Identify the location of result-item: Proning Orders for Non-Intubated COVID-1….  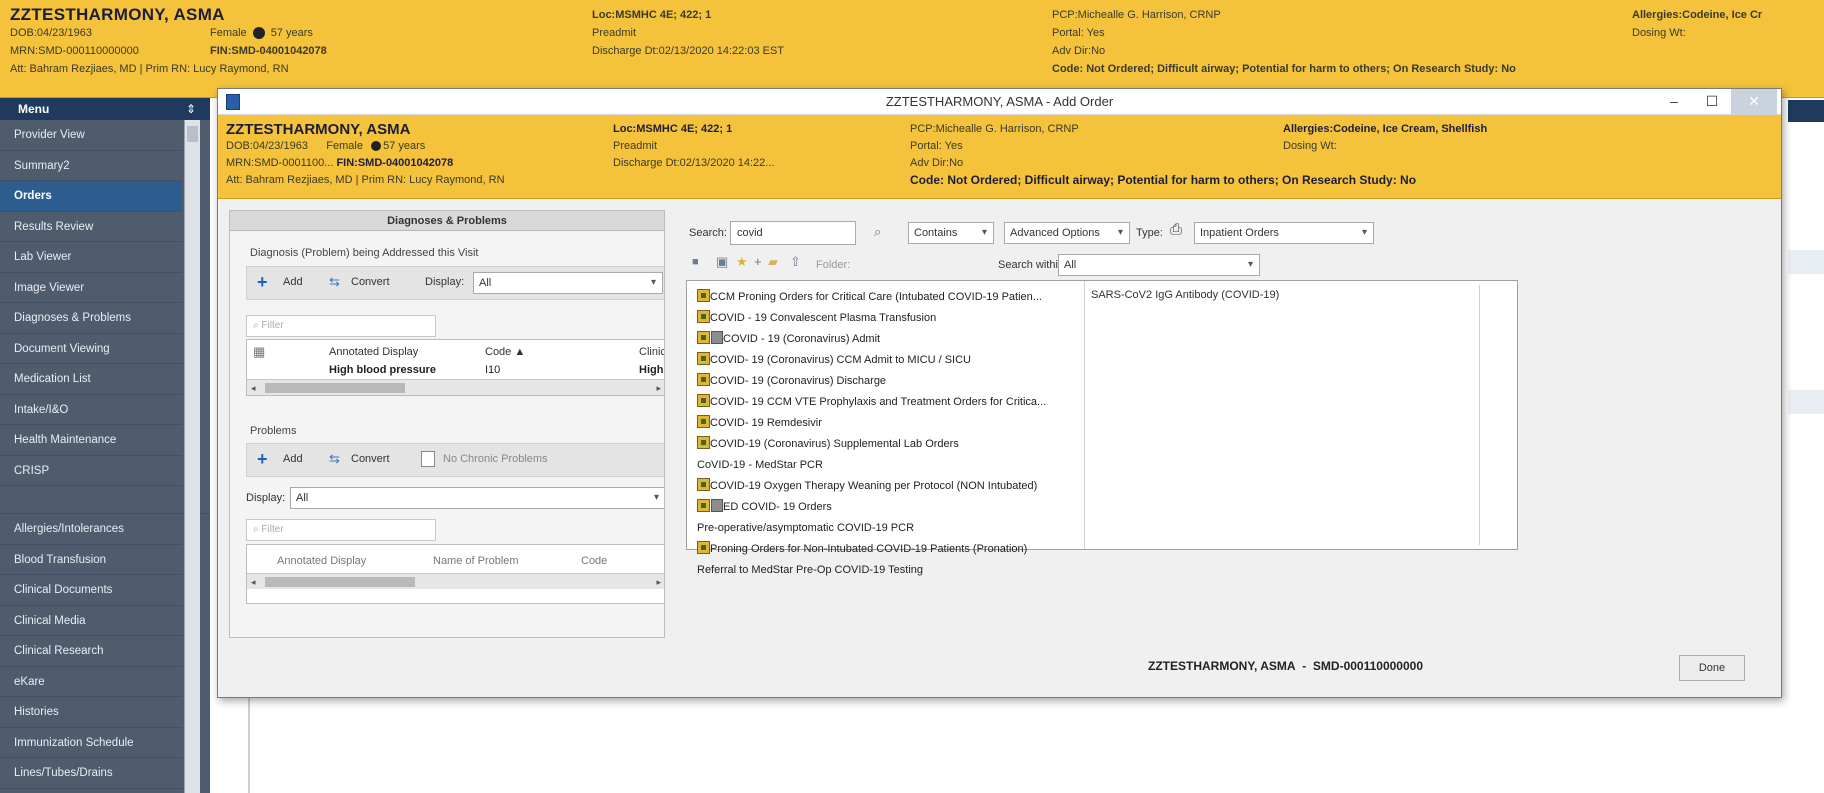
(885, 549).